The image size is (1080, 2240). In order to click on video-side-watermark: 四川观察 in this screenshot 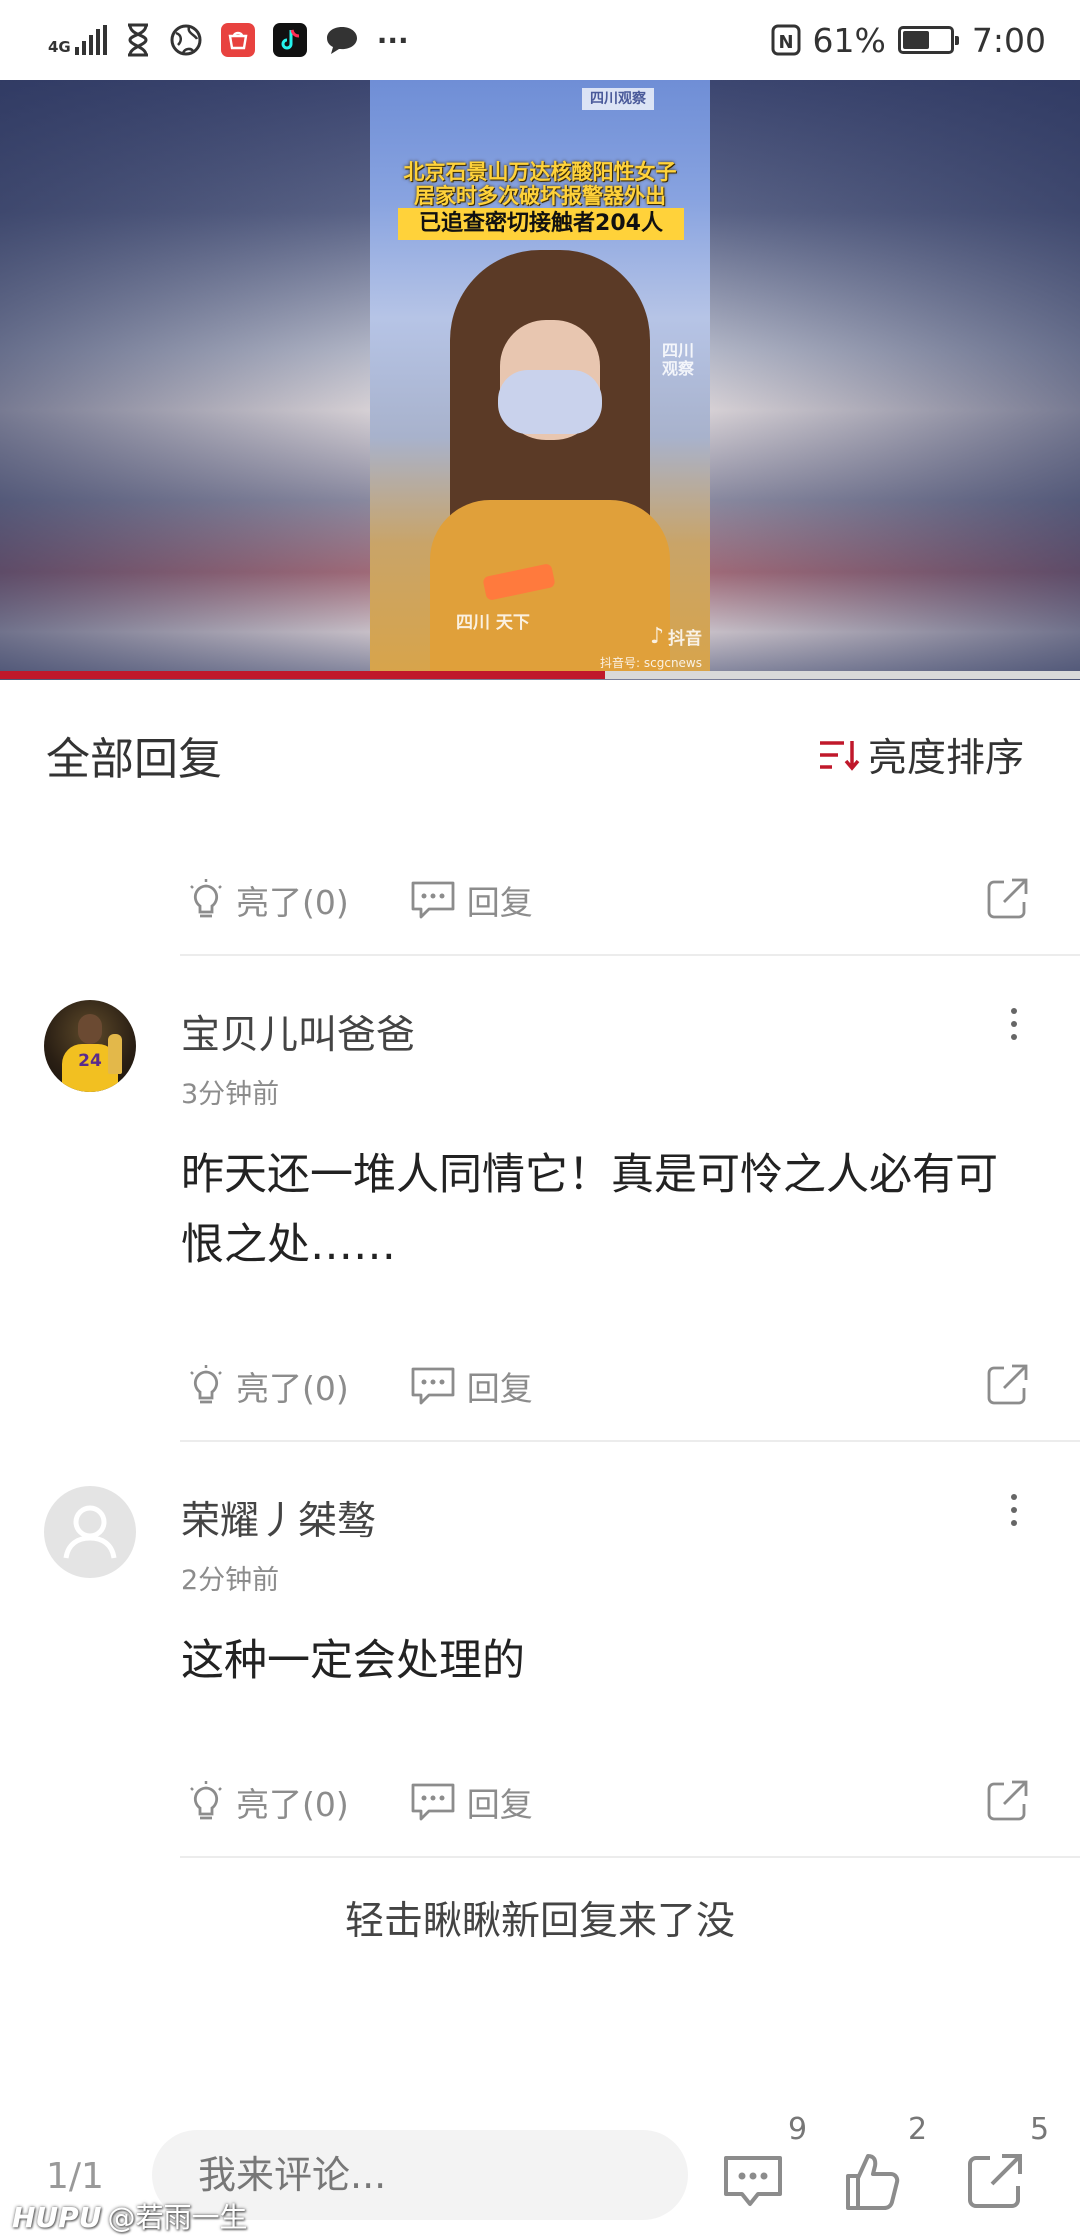, I will do `click(678, 359)`.